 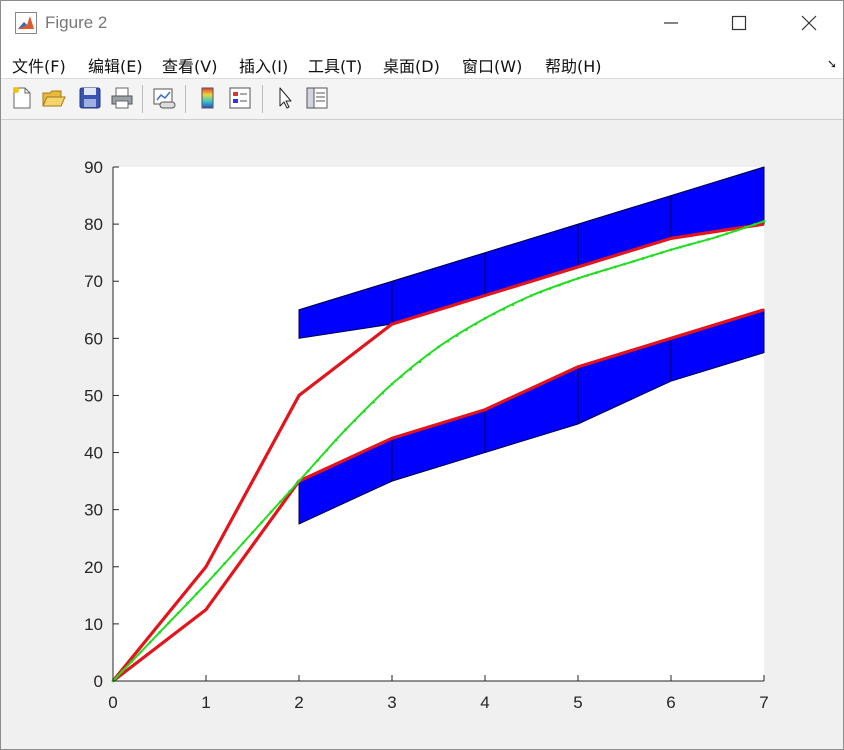 What do you see at coordinates (391, 702) in the screenshot?
I see `x-tick-label: 3` at bounding box center [391, 702].